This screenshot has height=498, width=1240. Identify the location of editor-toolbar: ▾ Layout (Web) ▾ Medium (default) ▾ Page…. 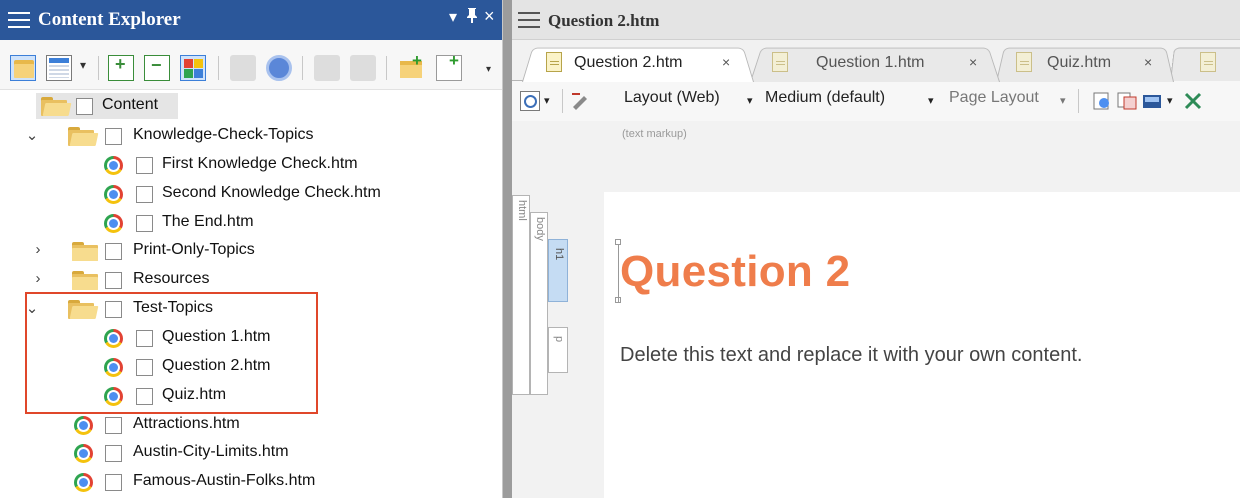
(876, 101).